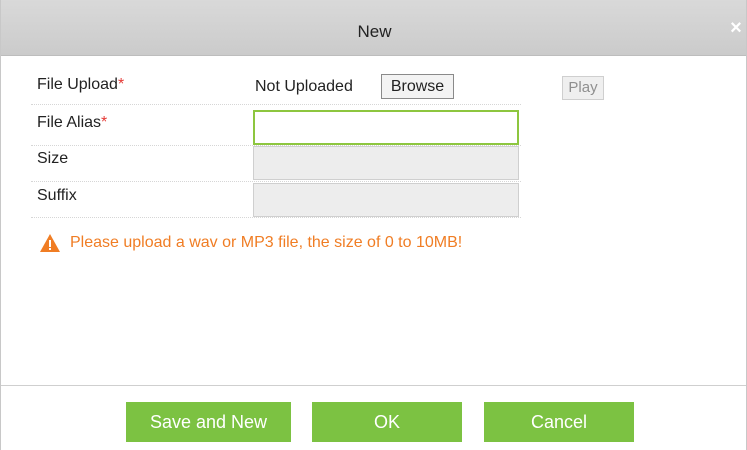  I want to click on file-alias-label: File Alias*, so click(72, 123).